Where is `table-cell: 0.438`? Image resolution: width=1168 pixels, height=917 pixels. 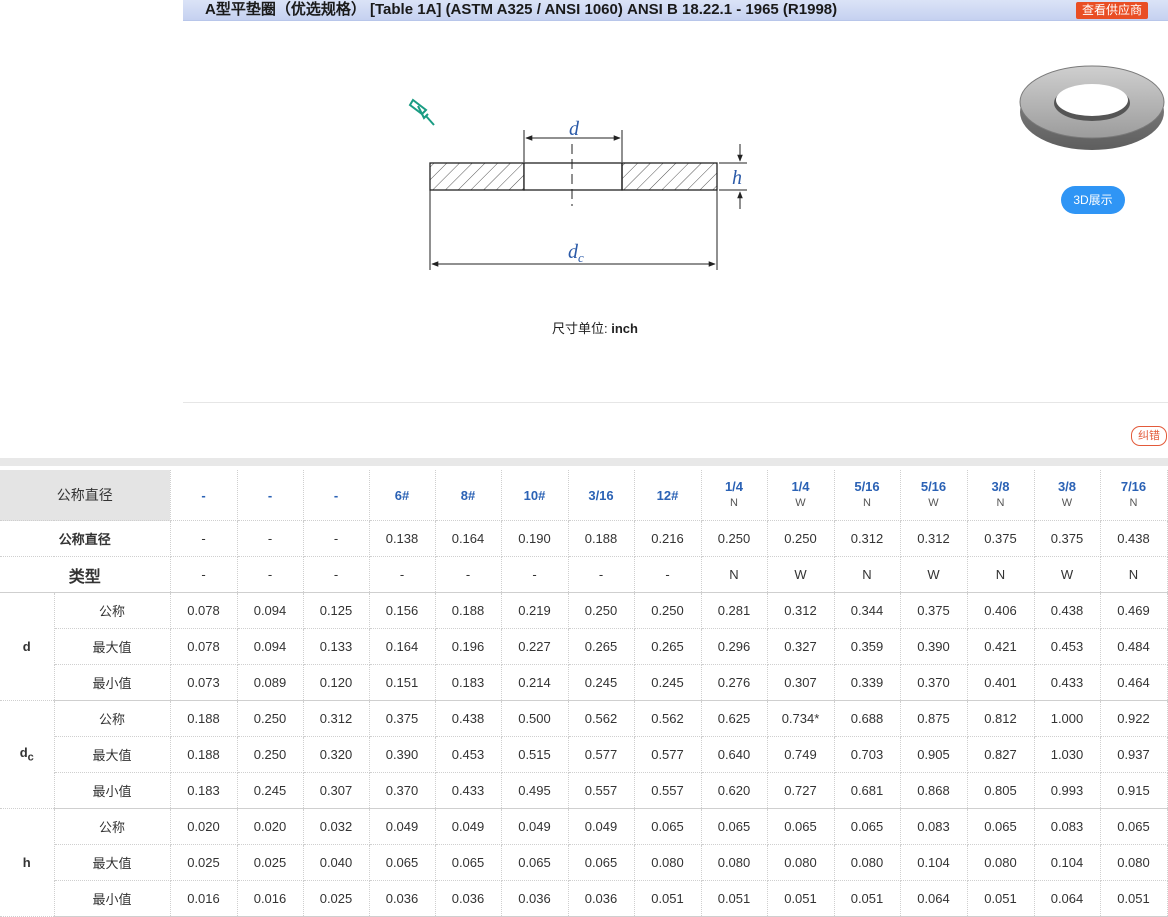 table-cell: 0.438 is located at coordinates (1134, 538).